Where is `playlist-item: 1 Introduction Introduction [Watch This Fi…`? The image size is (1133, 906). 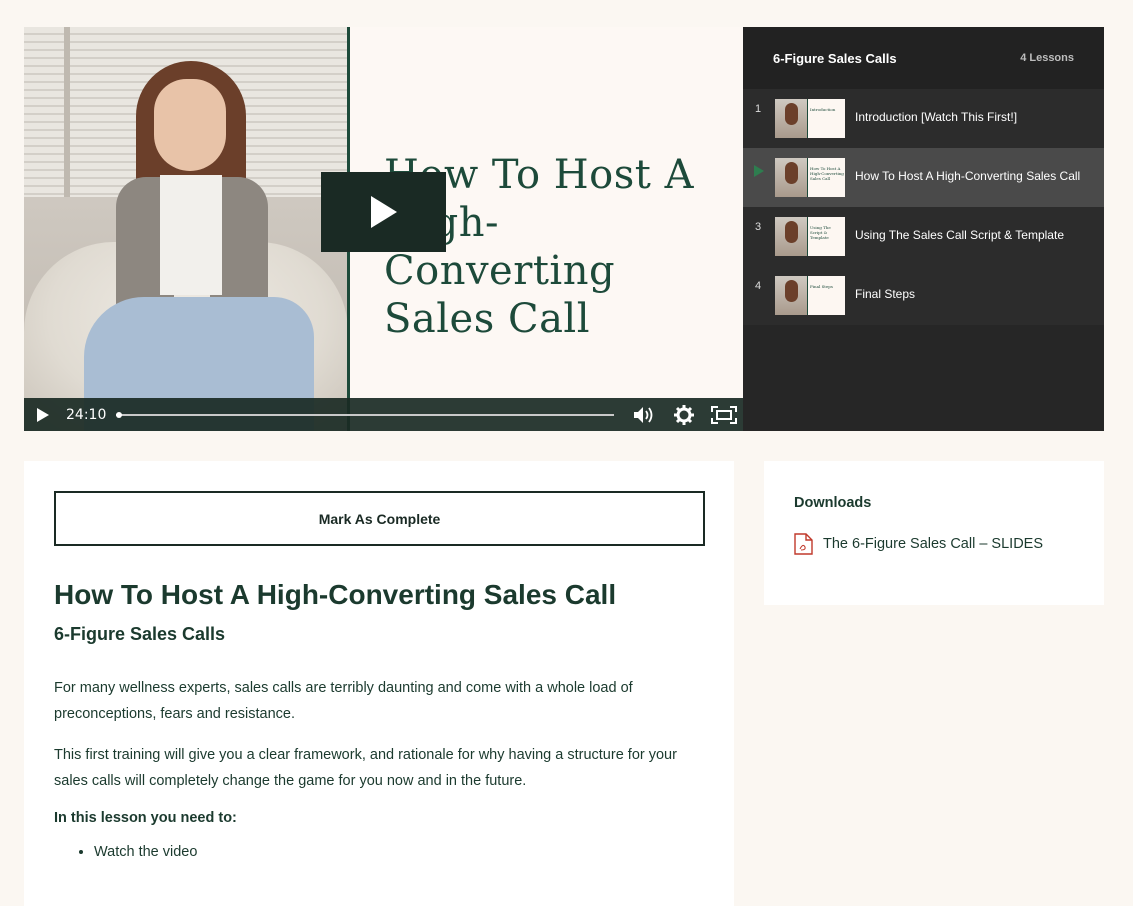 playlist-item: 1 Introduction Introduction [Watch This Fi… is located at coordinates (923, 118).